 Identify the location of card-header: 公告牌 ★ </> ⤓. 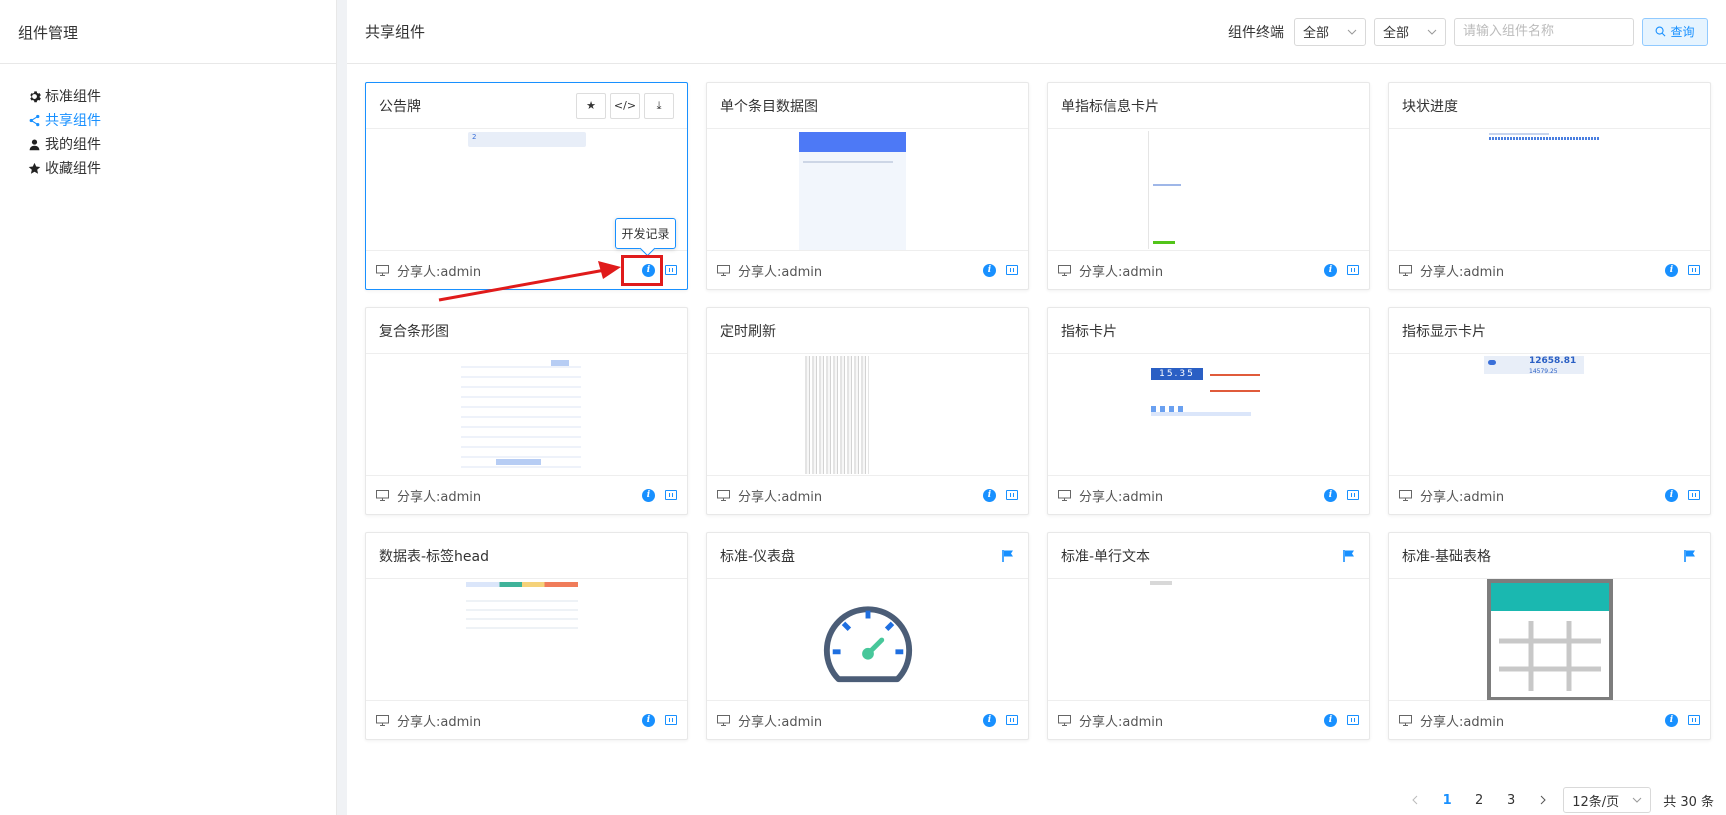
(526, 106).